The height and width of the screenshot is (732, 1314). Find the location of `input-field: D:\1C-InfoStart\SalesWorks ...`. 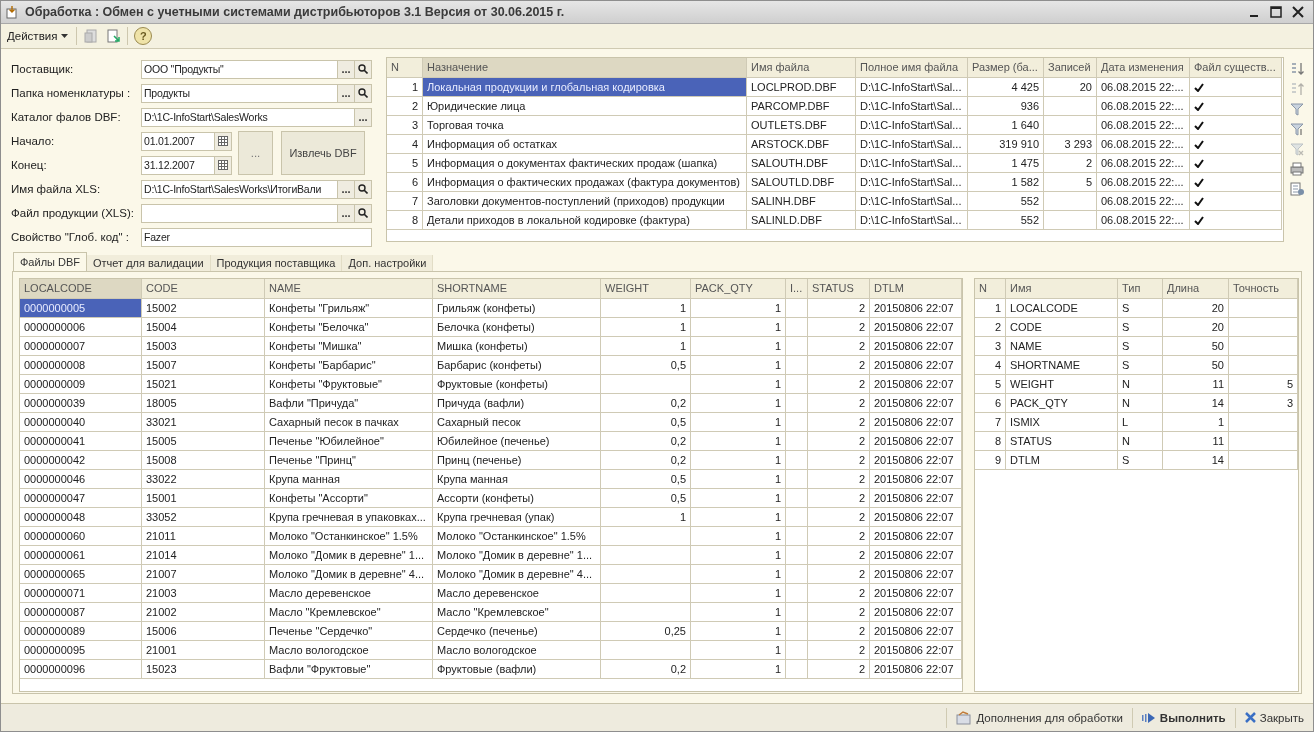

input-field: D:\1C-InfoStart\SalesWorks ... is located at coordinates (256, 117).